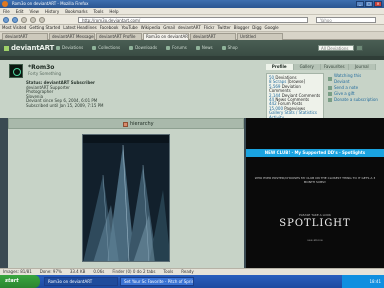 The width and height of the screenshot is (384, 288). Describe the element at coordinates (99, 11) in the screenshot. I see `menu-tools: Tools` at that location.